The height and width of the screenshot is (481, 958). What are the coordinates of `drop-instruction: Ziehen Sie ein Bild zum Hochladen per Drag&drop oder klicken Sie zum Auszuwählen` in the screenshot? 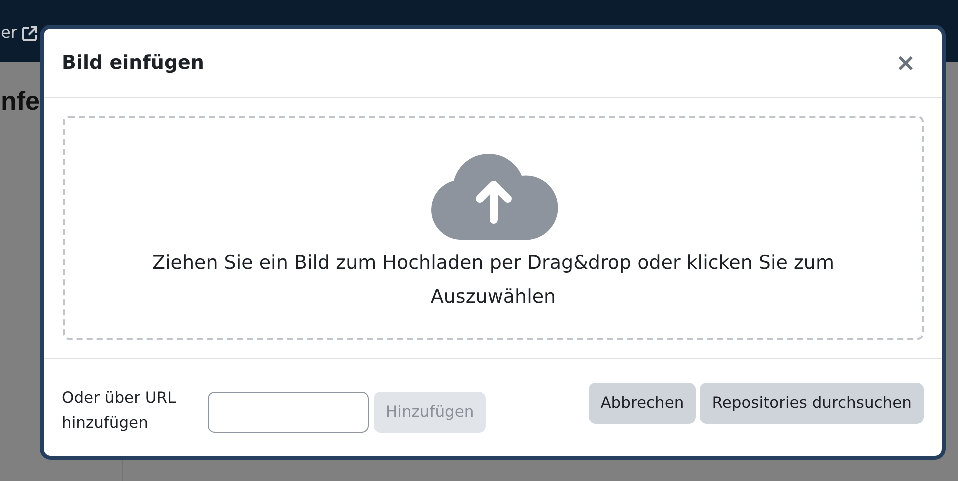 It's located at (494, 280).